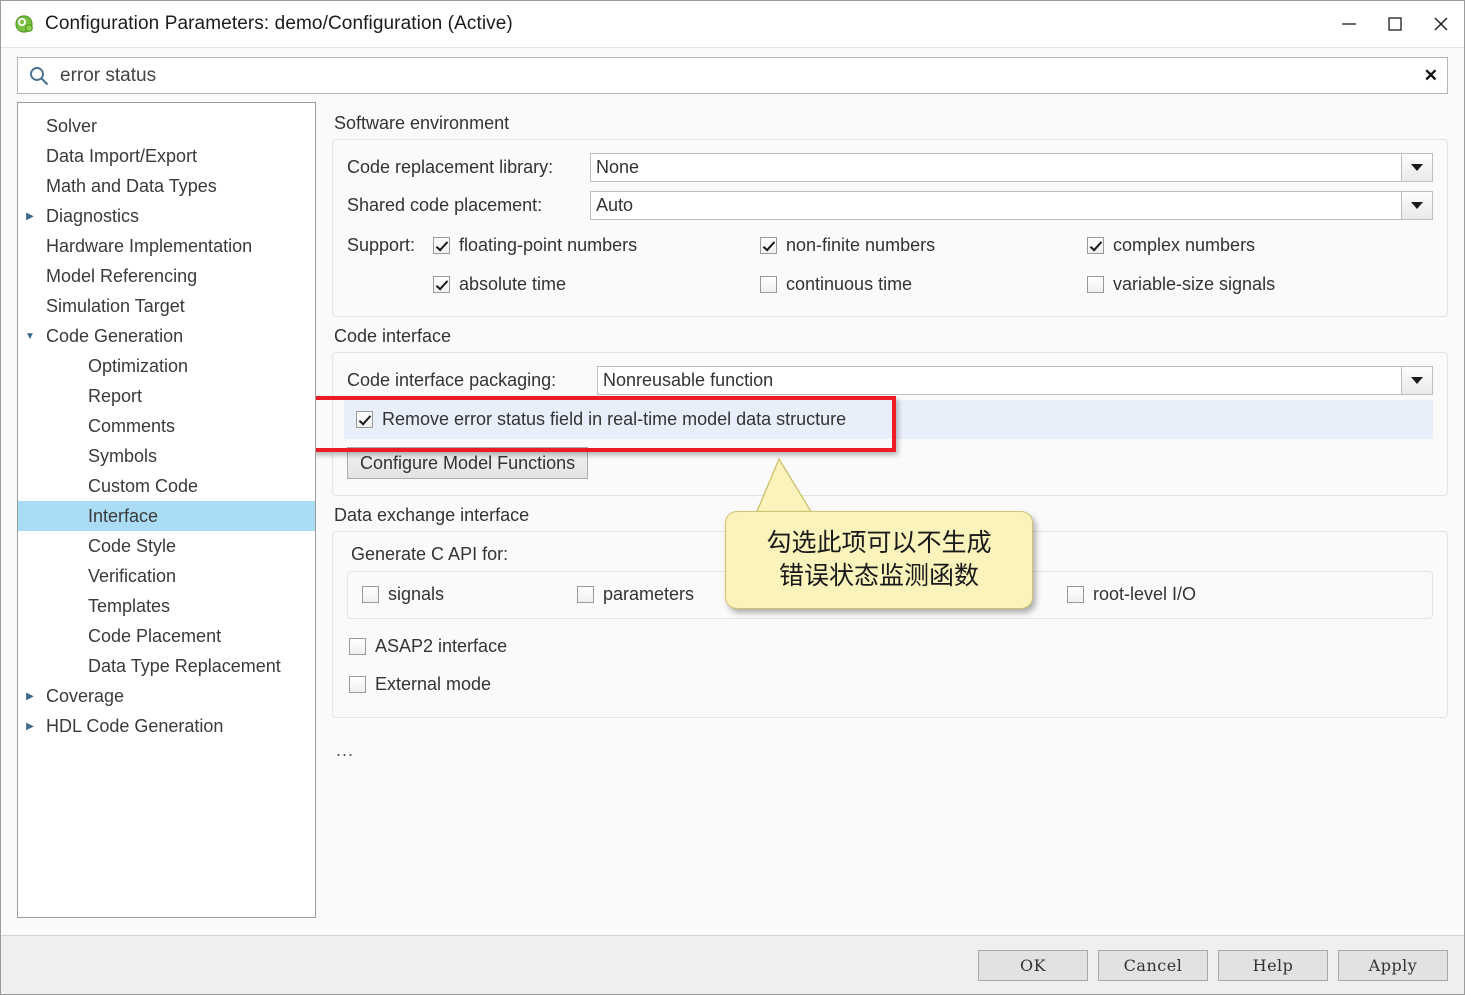 The height and width of the screenshot is (995, 1465). Describe the element at coordinates (1011, 205) in the screenshot. I see `shared-code-placement-dropdown: Auto` at that location.